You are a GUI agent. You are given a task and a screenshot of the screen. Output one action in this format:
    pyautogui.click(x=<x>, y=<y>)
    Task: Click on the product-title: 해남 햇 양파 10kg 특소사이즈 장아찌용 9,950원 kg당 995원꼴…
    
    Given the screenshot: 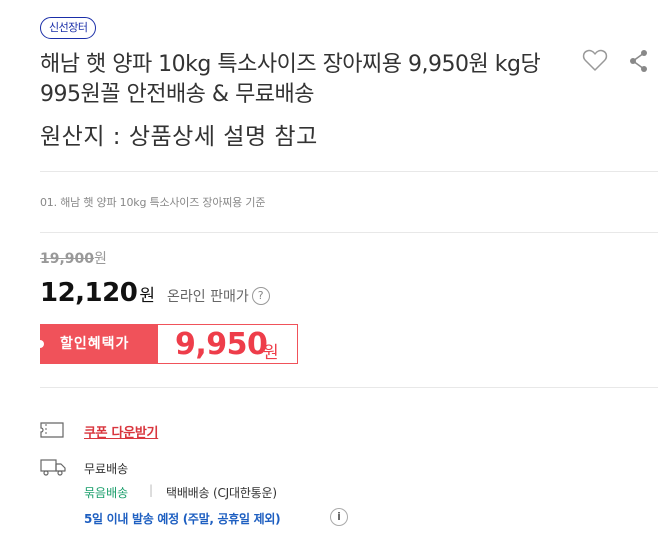 What is the action you would take?
    pyautogui.click(x=290, y=79)
    